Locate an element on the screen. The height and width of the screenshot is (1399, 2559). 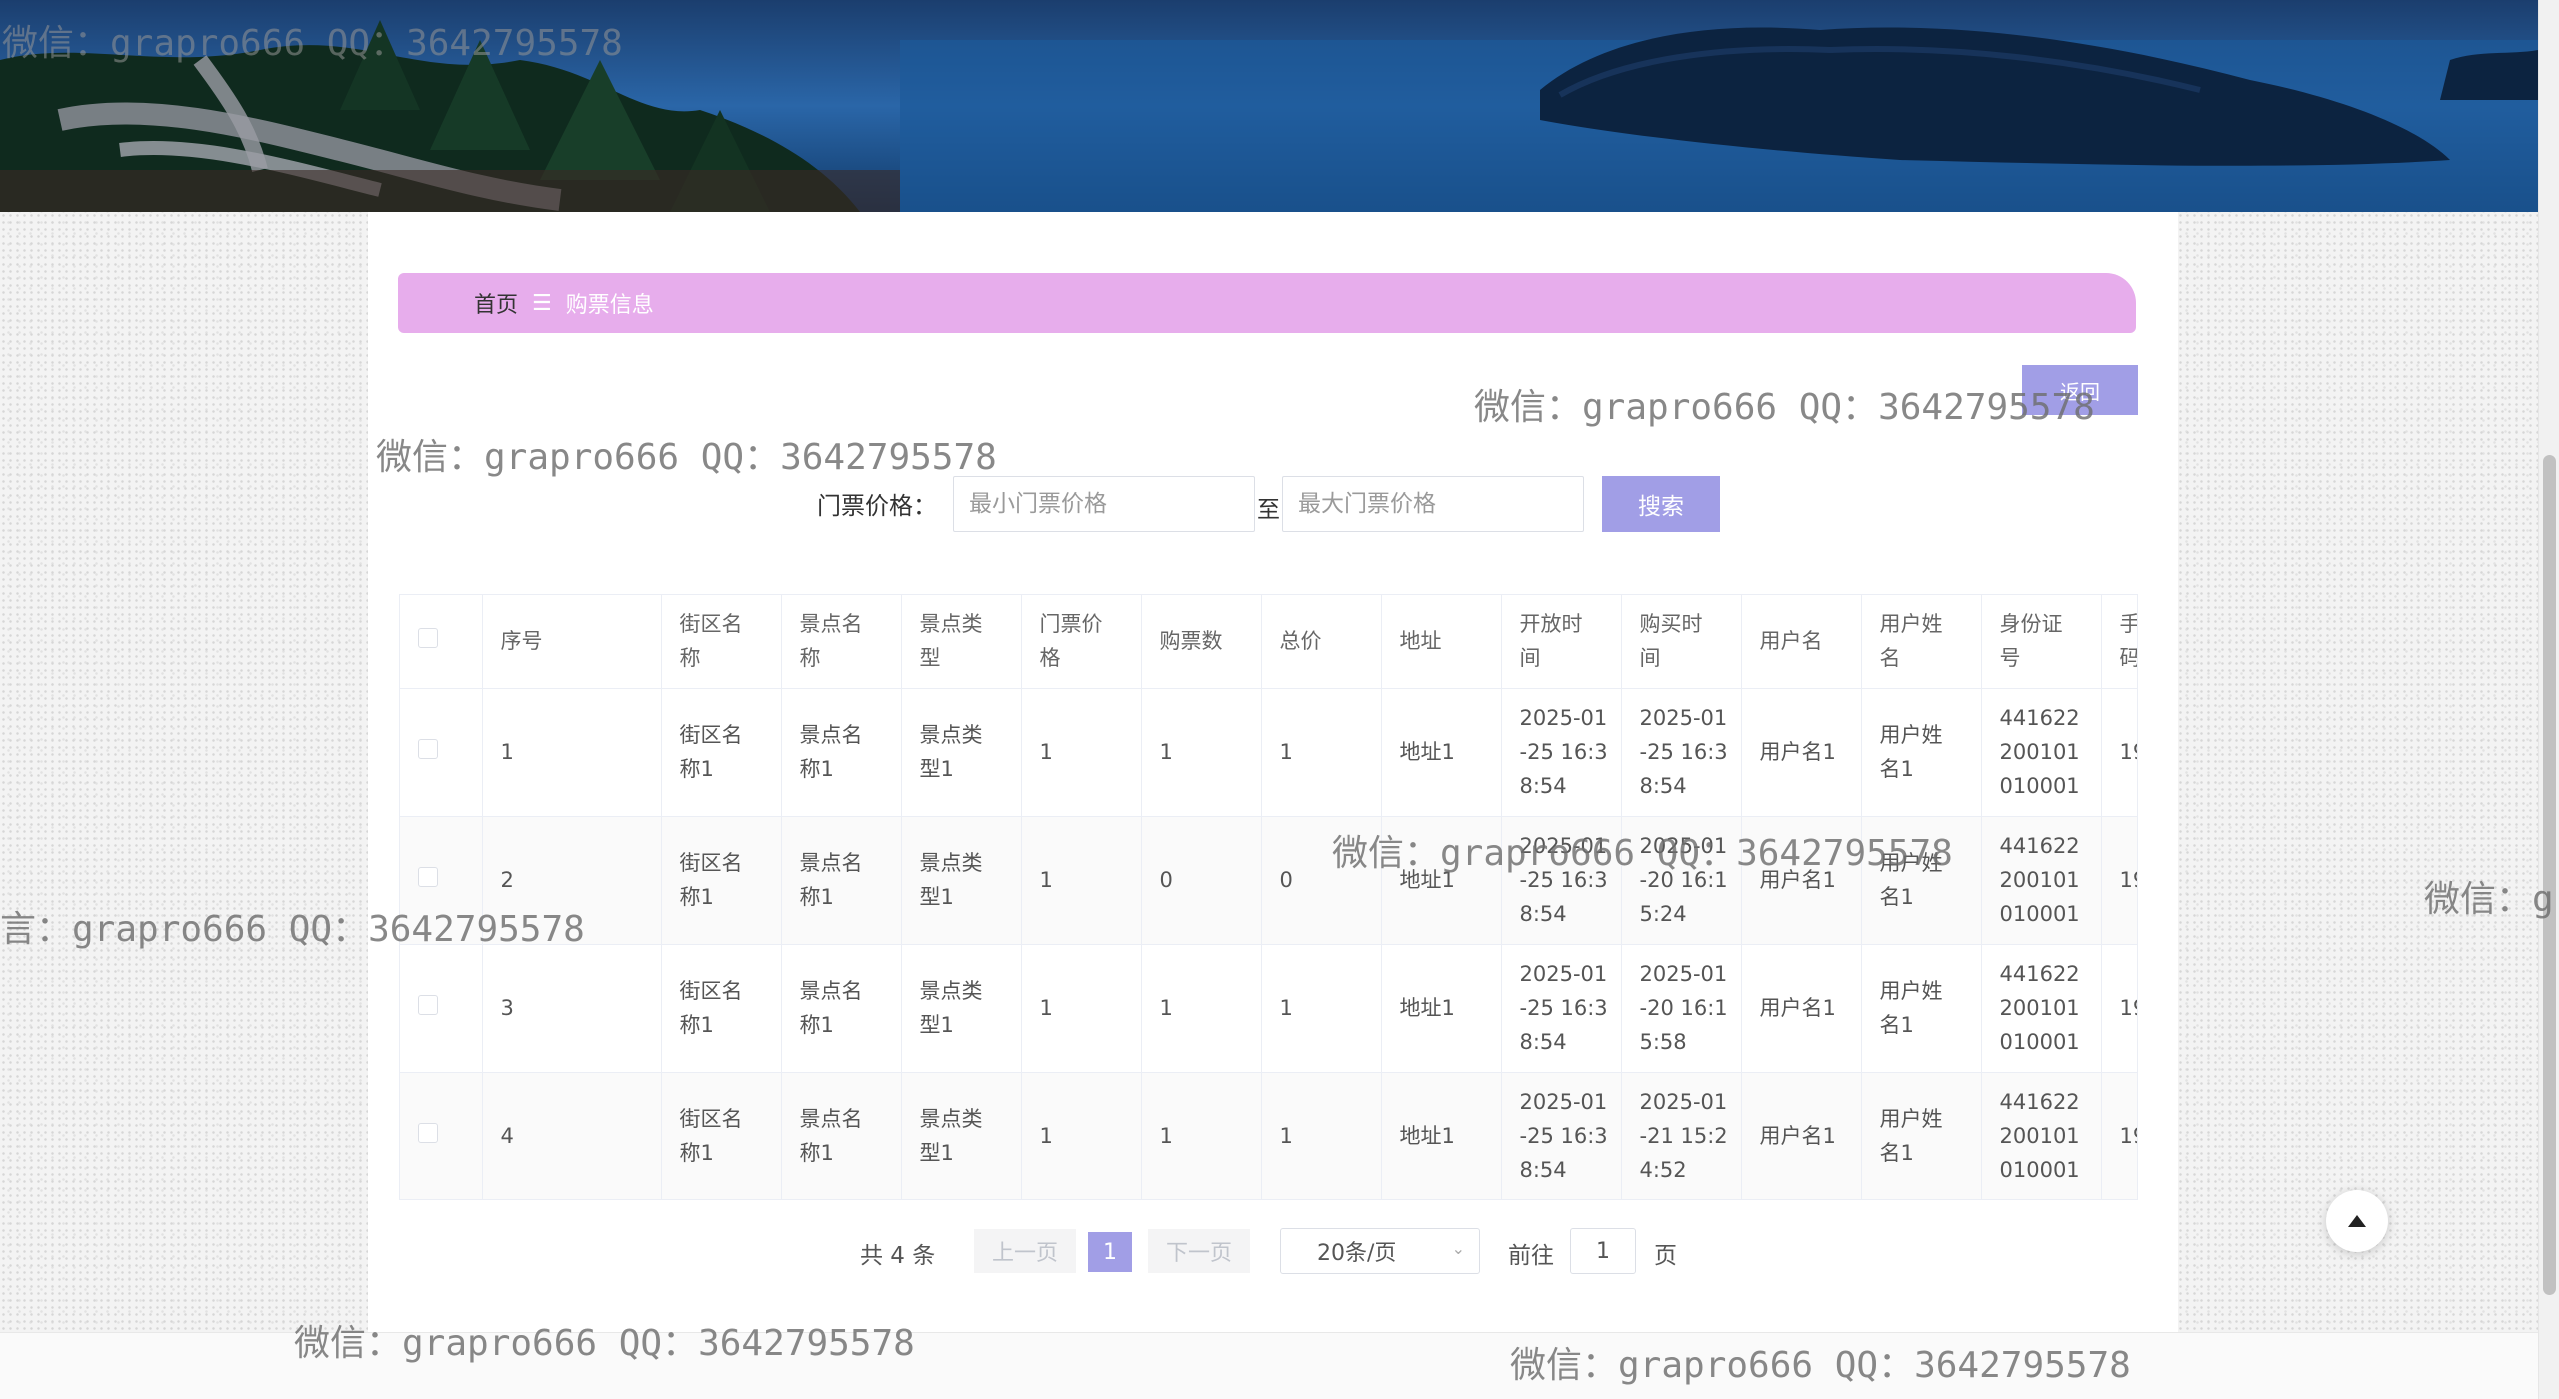
select-all-cell is located at coordinates (441, 642).